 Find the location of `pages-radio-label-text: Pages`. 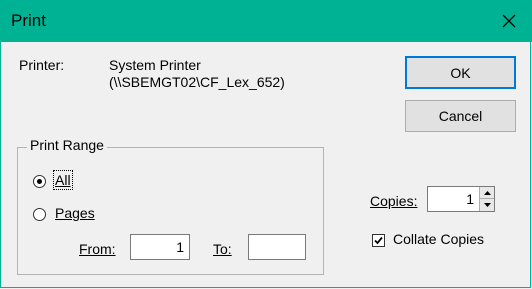

pages-radio-label-text: Pages is located at coordinates (75, 213).